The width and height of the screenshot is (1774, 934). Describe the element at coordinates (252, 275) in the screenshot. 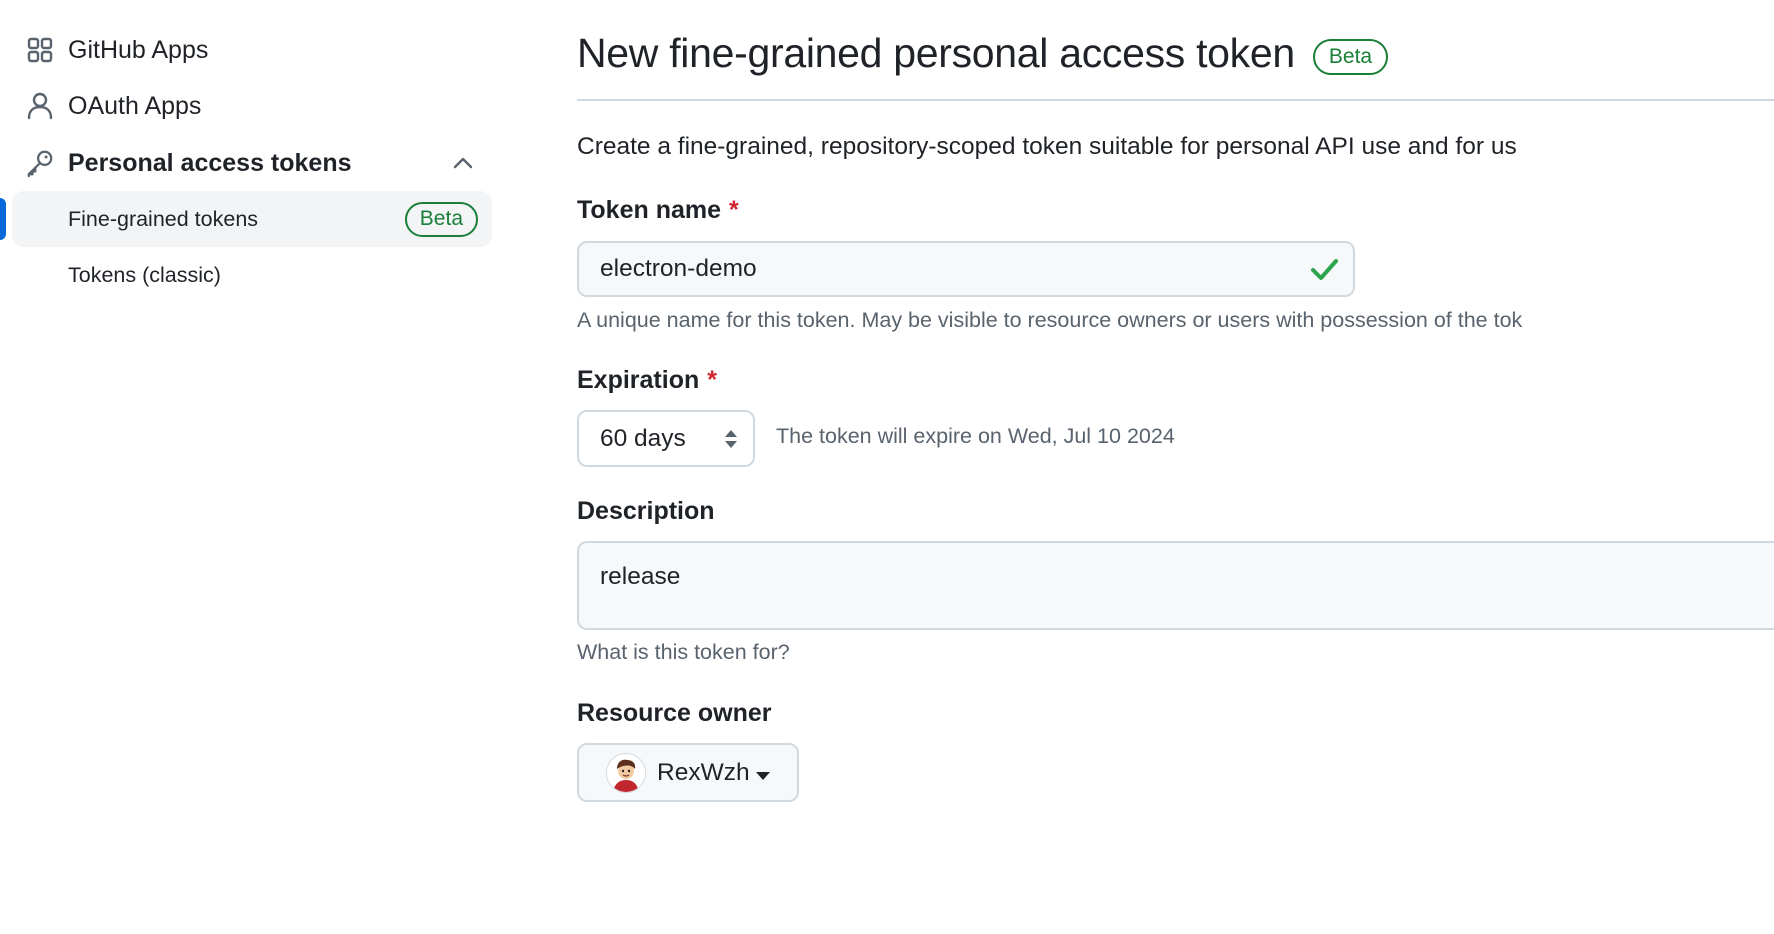

I see `sidebar-item-tokens-classic: Tokens (classic)` at that location.